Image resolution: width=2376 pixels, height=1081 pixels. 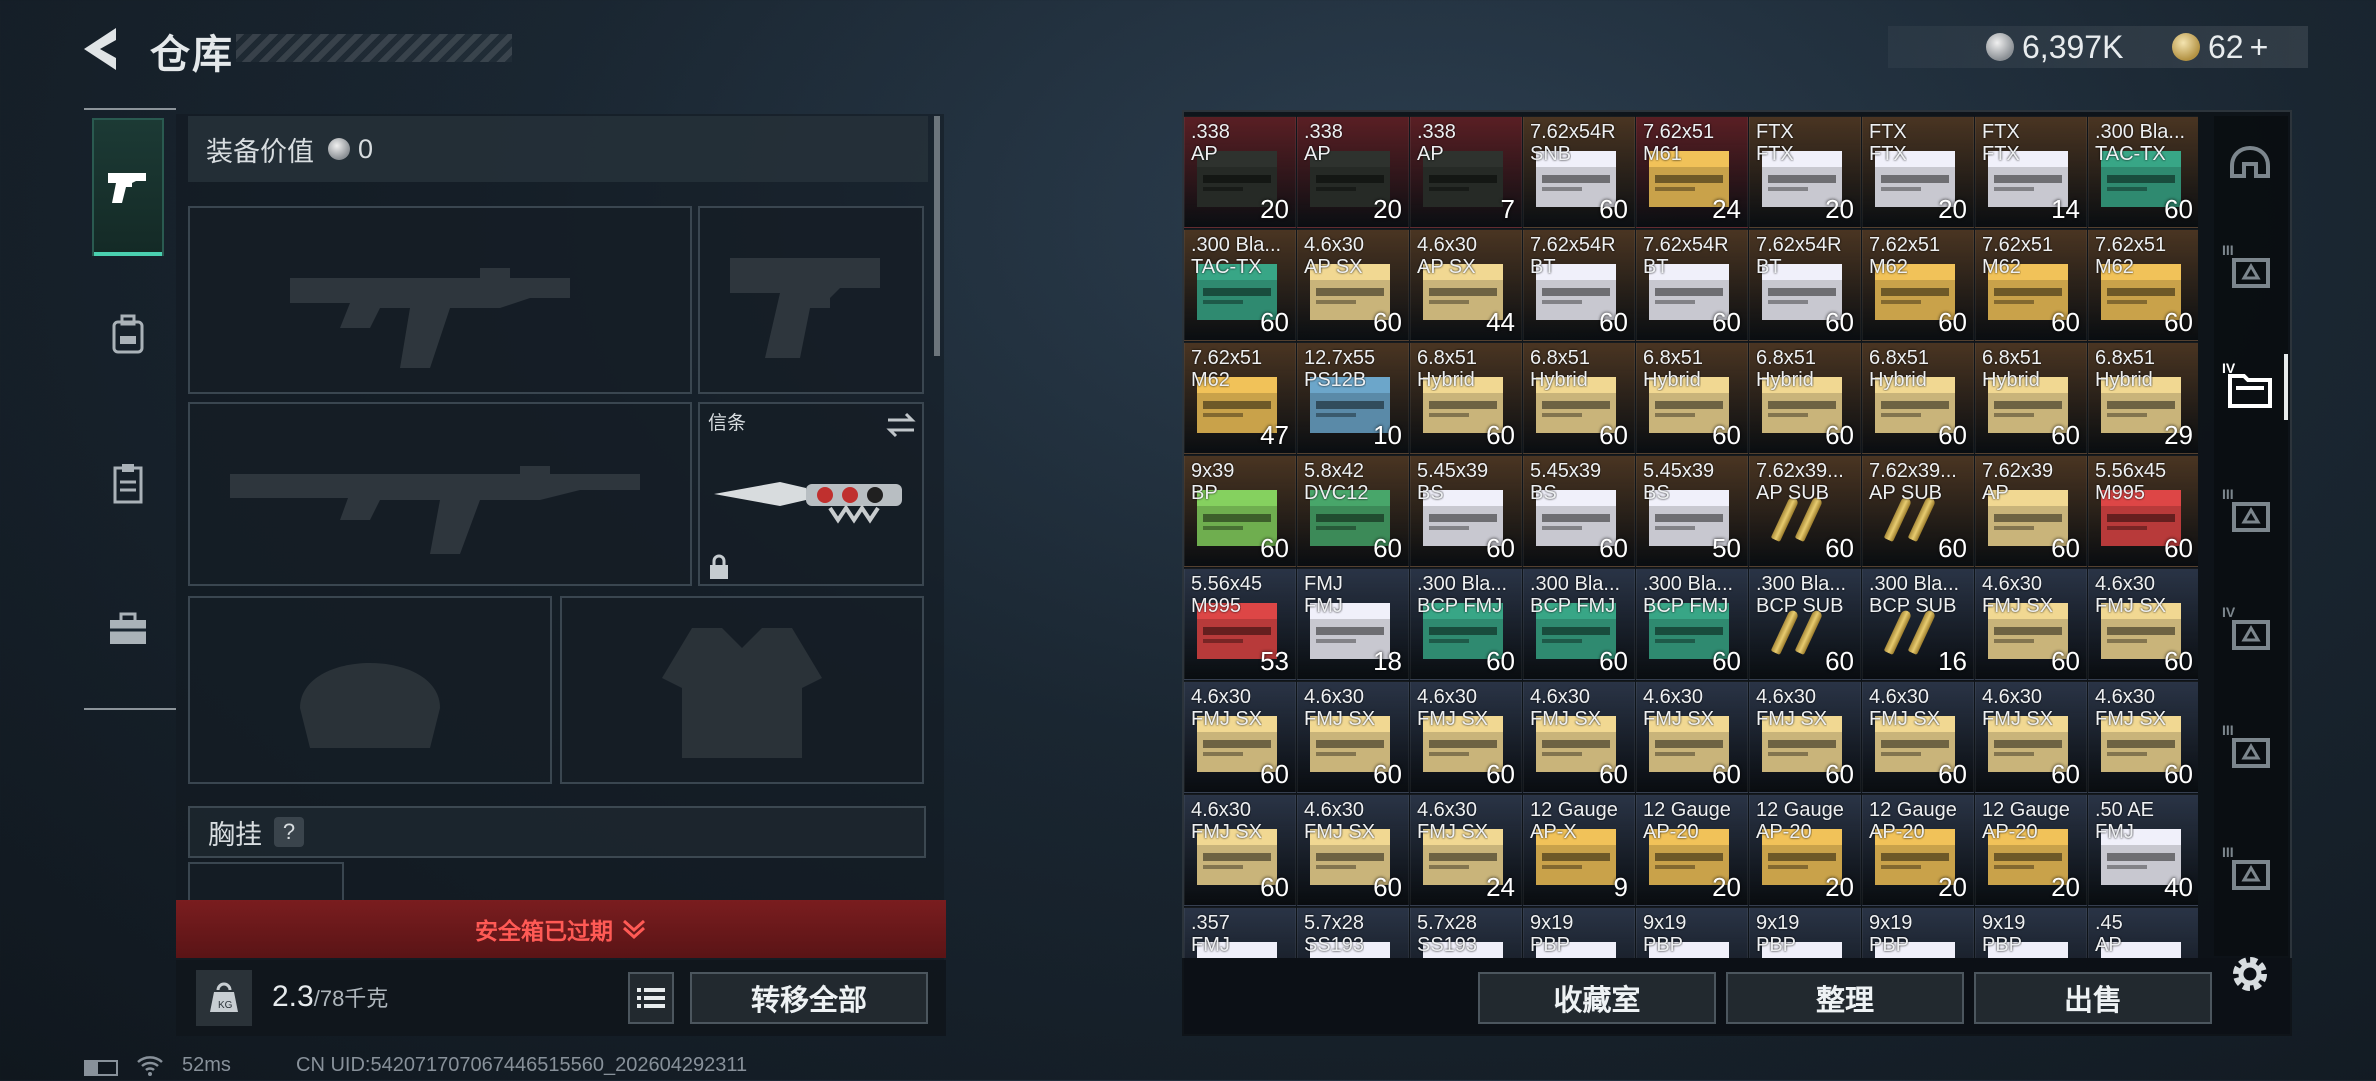 What do you see at coordinates (2251, 872) in the screenshot?
I see `rail-item-tier3-warning-2: III` at bounding box center [2251, 872].